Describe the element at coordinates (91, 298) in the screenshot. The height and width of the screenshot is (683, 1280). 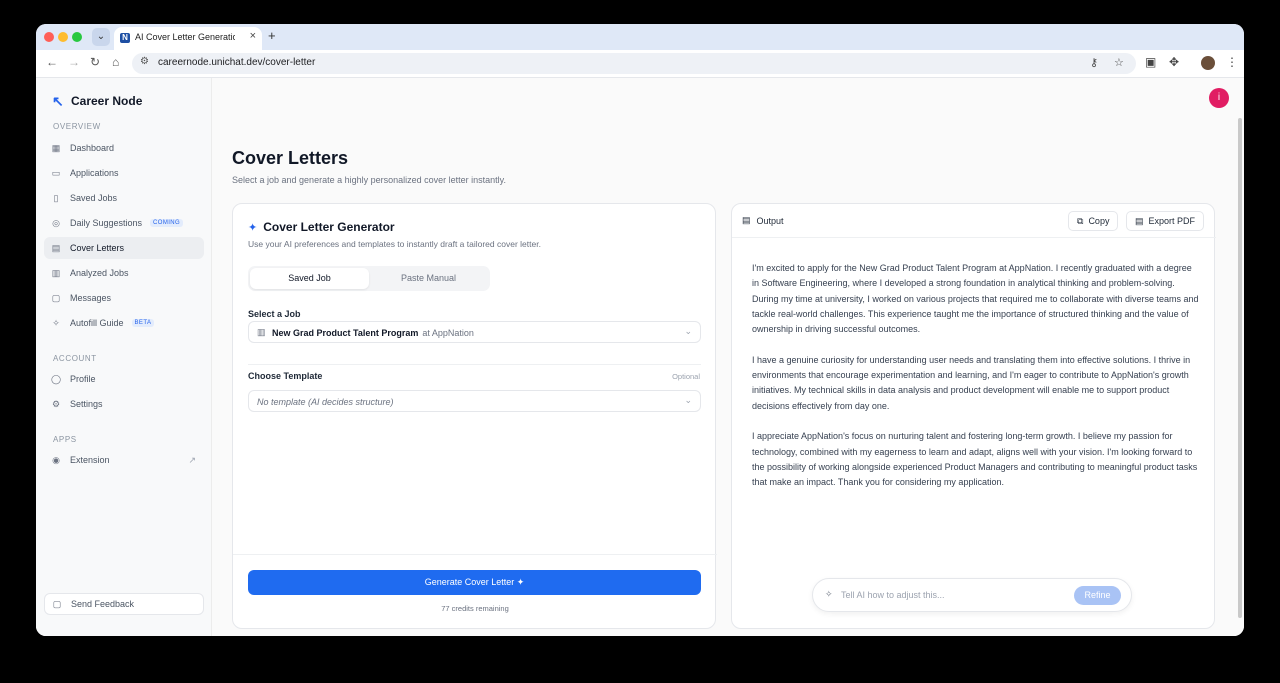
I see `sidebar-item-label: Messages` at that location.